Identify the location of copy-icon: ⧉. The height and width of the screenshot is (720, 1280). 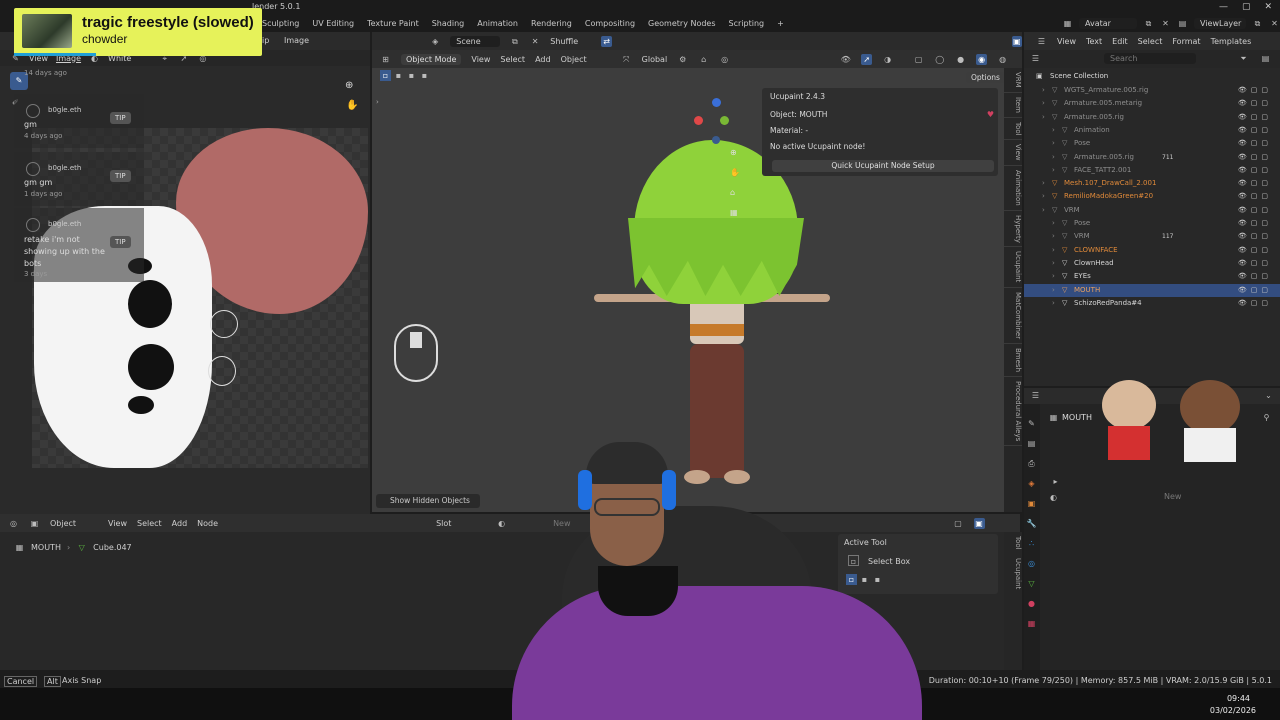
(1257, 23).